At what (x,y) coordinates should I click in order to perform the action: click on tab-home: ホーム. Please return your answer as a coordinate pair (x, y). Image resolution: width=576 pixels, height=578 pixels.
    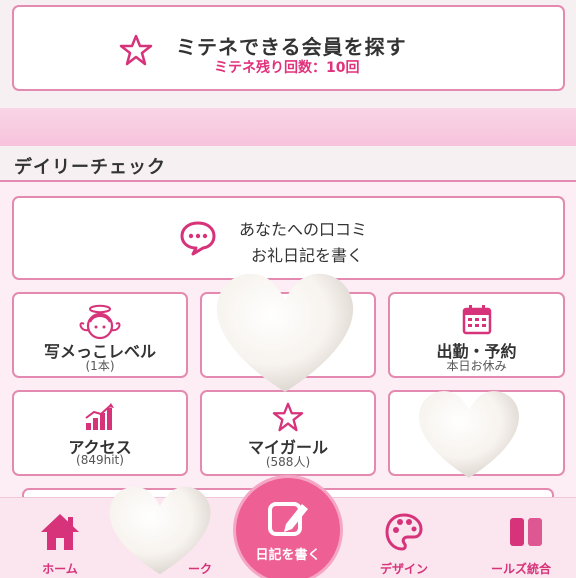
    Looking at the image, I should click on (60, 541).